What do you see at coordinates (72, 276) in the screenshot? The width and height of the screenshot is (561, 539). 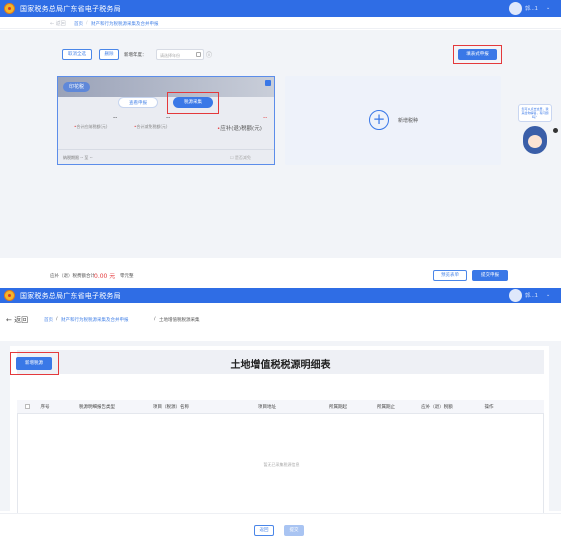 I see `total-label: 应补（退）税费额合计` at bounding box center [72, 276].